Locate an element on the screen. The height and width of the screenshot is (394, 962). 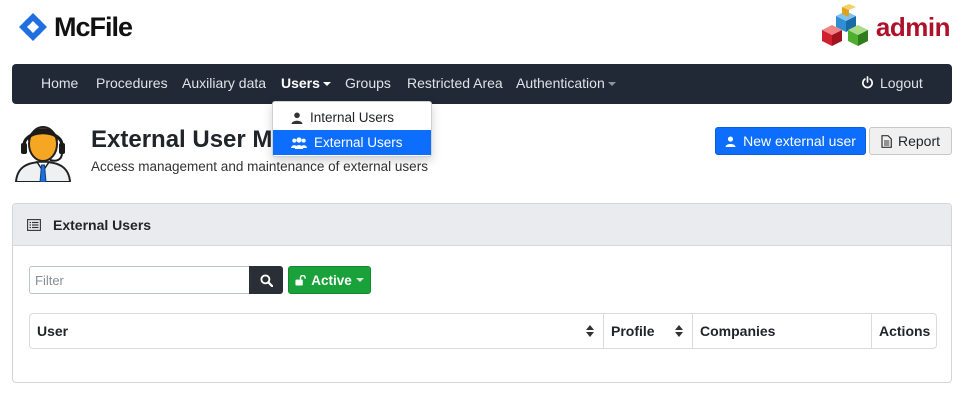
admin-logo: admin is located at coordinates (884, 27).